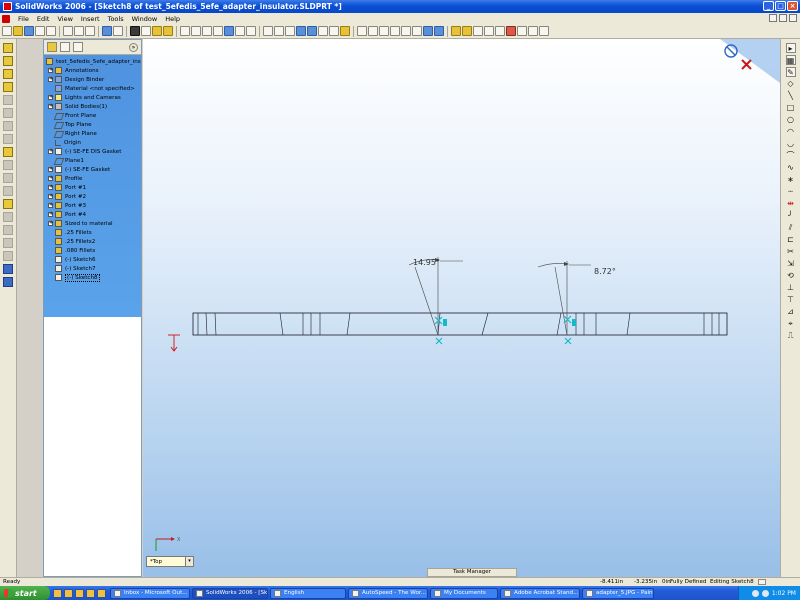 This screenshot has height=600, width=800. What do you see at coordinates (765, 593) in the screenshot?
I see `tray-volume-icon` at bounding box center [765, 593].